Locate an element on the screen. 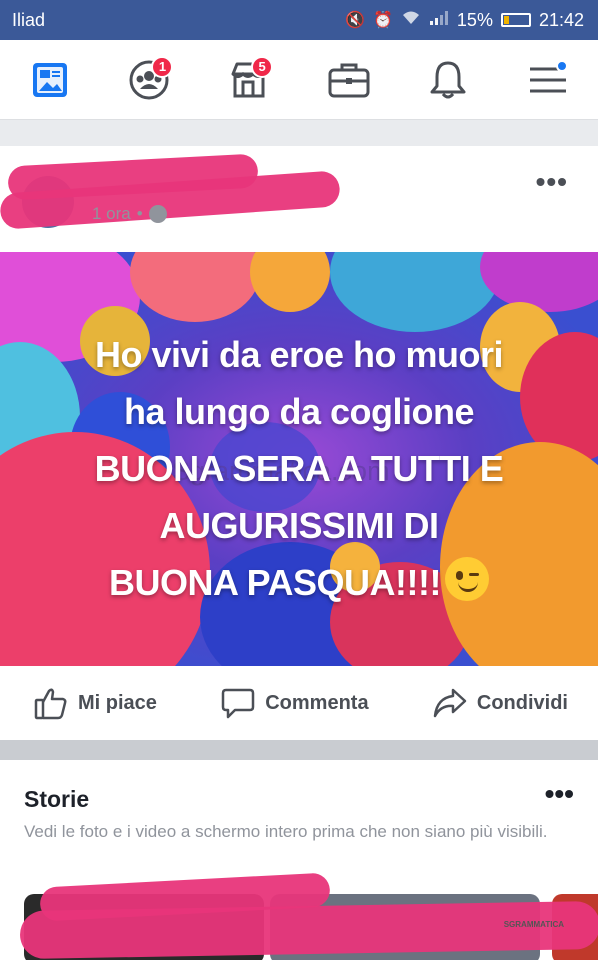 This screenshot has height=960, width=598. briefcase-icon is located at coordinates (349, 80).